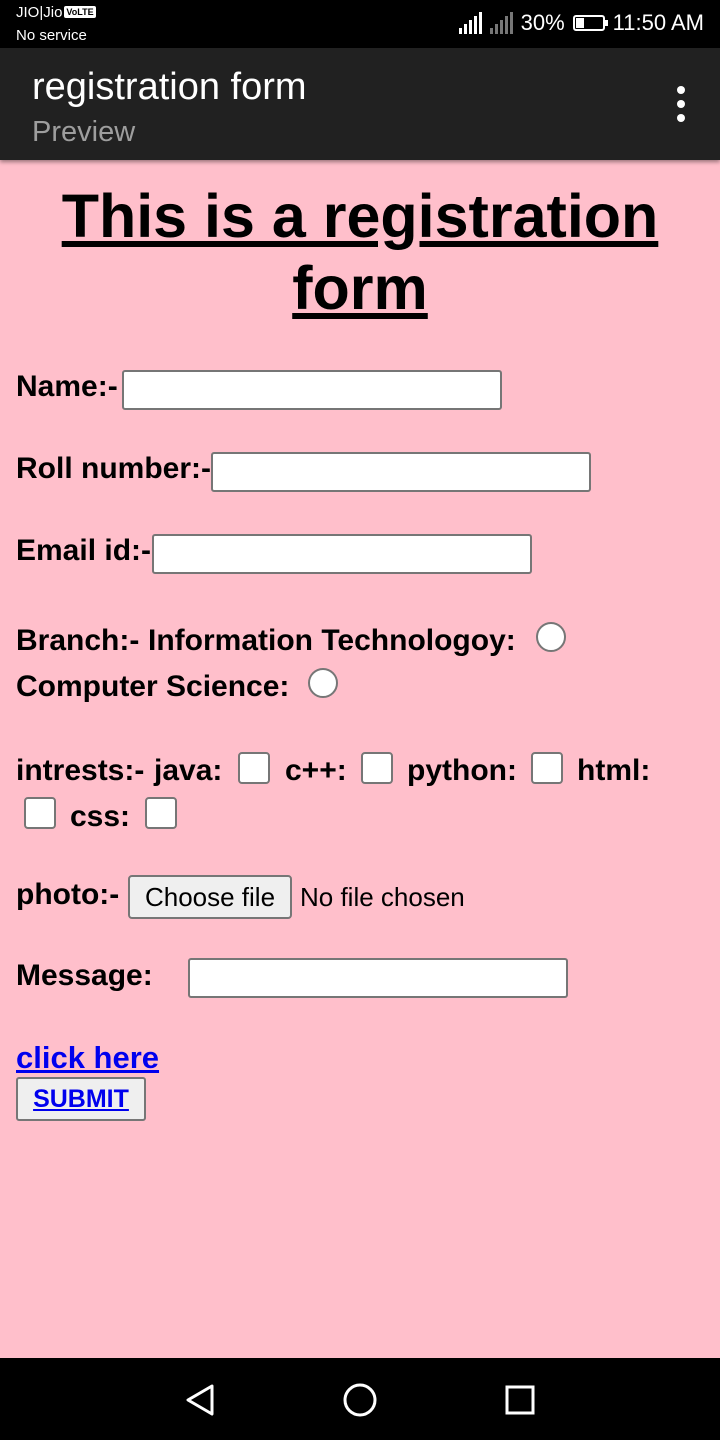 The height and width of the screenshot is (1440, 720). Describe the element at coordinates (378, 978) in the screenshot. I see `message-input` at that location.